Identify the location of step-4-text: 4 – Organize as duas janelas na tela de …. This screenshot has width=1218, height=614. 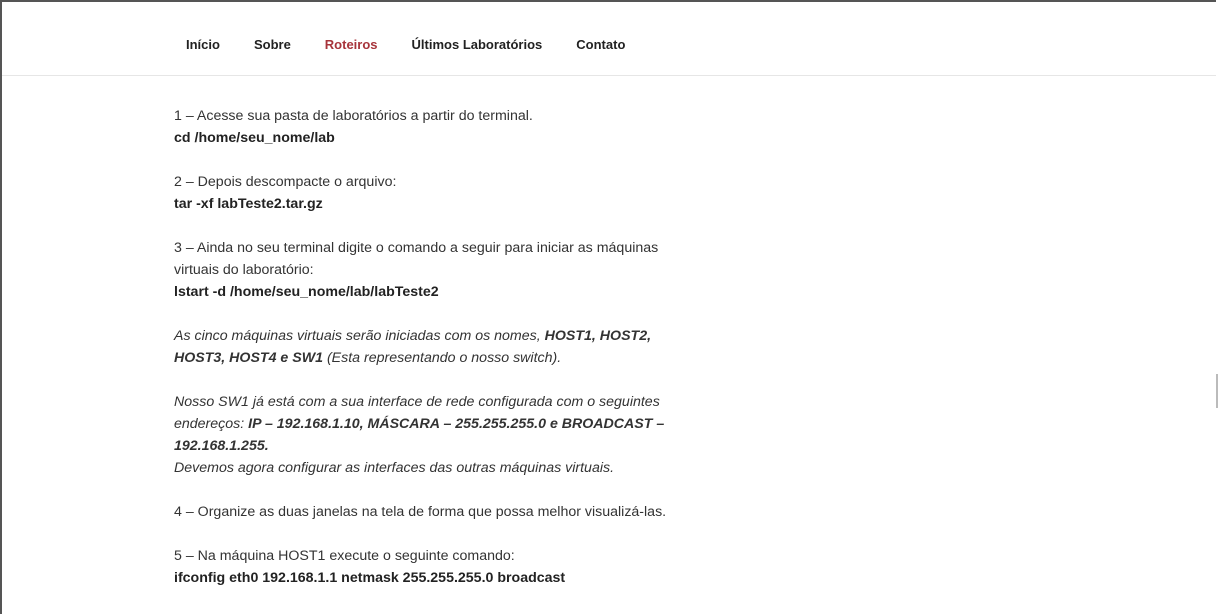
(420, 512).